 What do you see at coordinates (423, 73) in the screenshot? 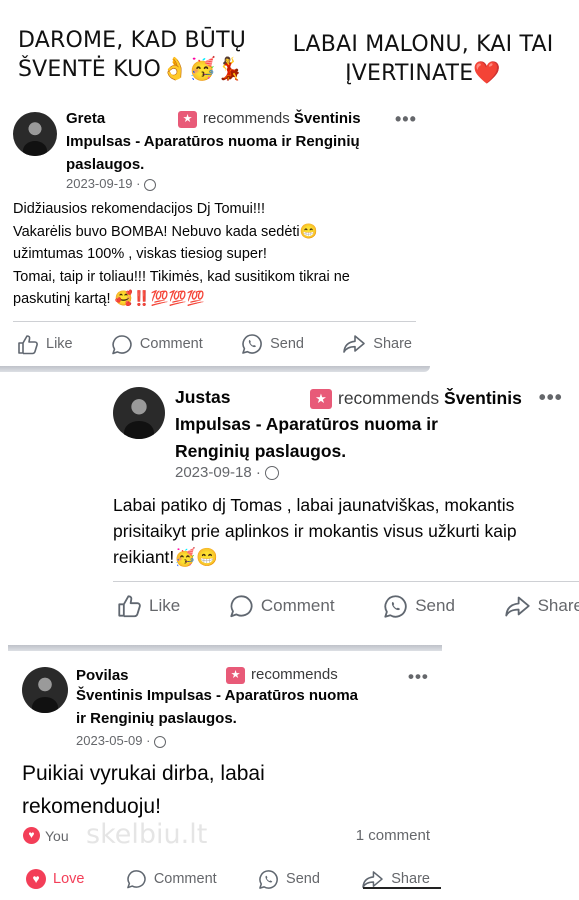
I see `headline-right-line-2: ĮVERTINATE❤️` at bounding box center [423, 73].